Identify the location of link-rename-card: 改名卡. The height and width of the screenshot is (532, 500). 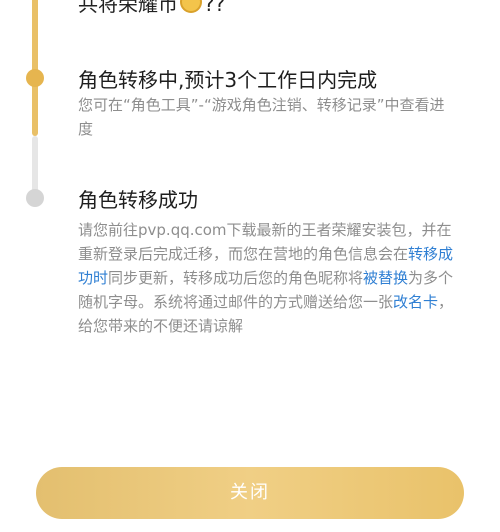
(415, 302).